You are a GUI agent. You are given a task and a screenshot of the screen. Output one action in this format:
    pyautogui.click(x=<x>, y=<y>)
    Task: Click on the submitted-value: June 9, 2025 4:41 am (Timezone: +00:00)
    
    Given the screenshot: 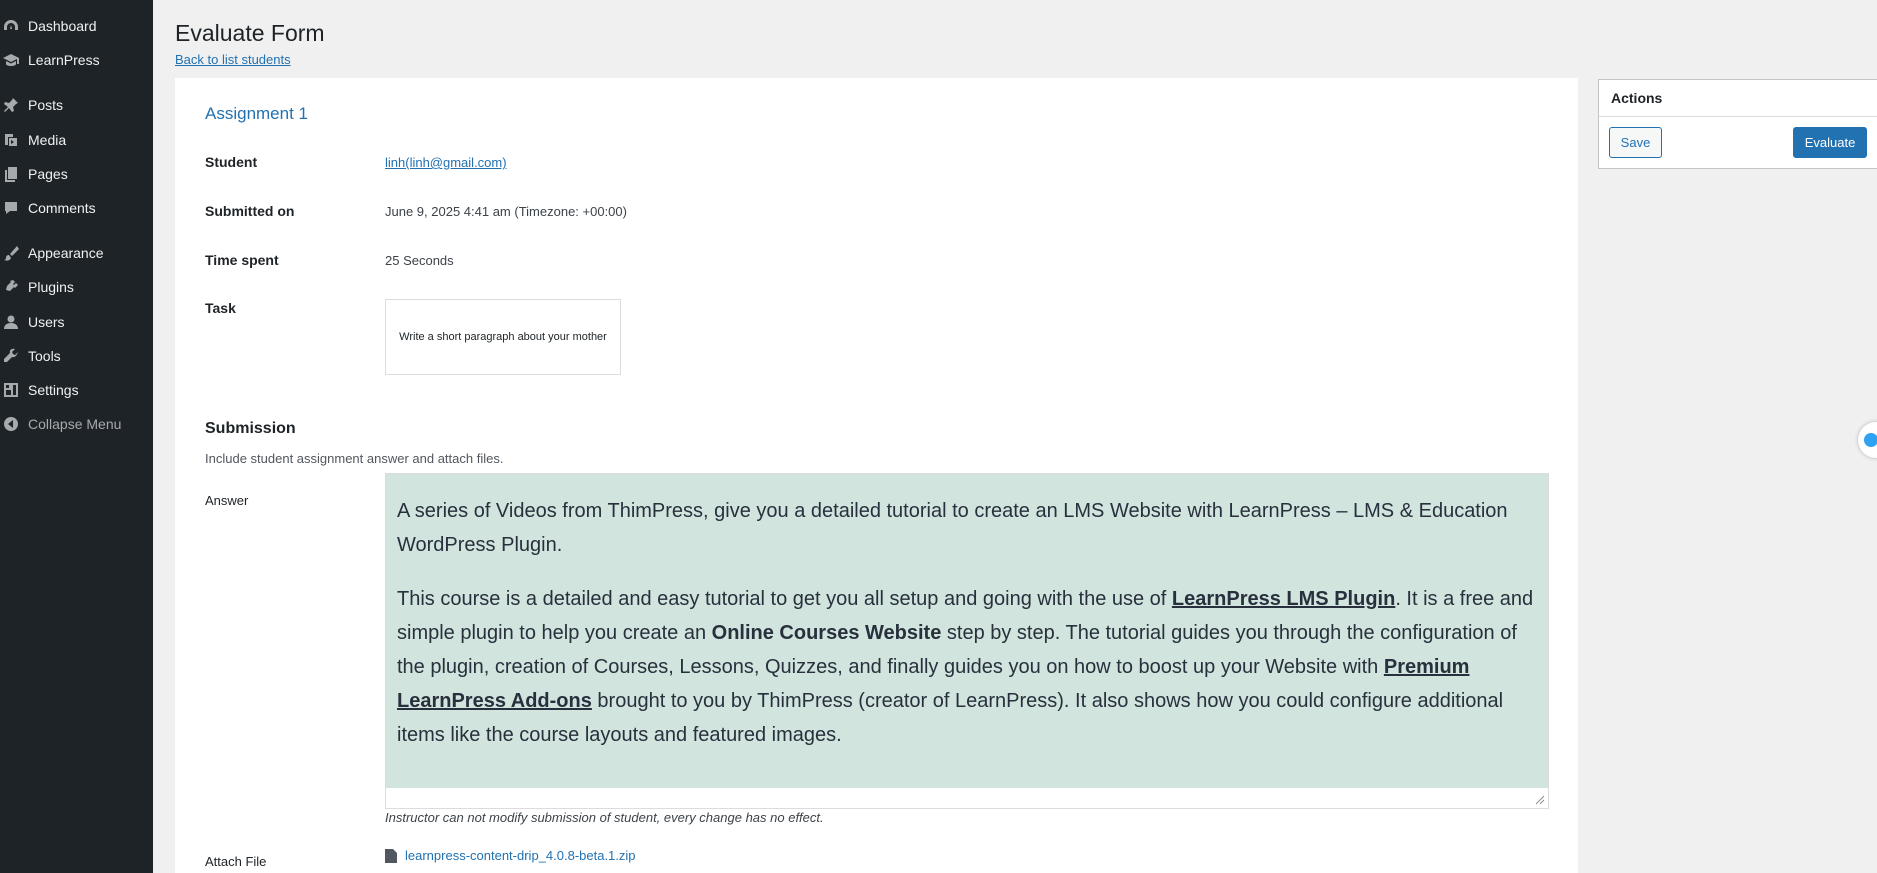 What is the action you would take?
    pyautogui.click(x=506, y=211)
    